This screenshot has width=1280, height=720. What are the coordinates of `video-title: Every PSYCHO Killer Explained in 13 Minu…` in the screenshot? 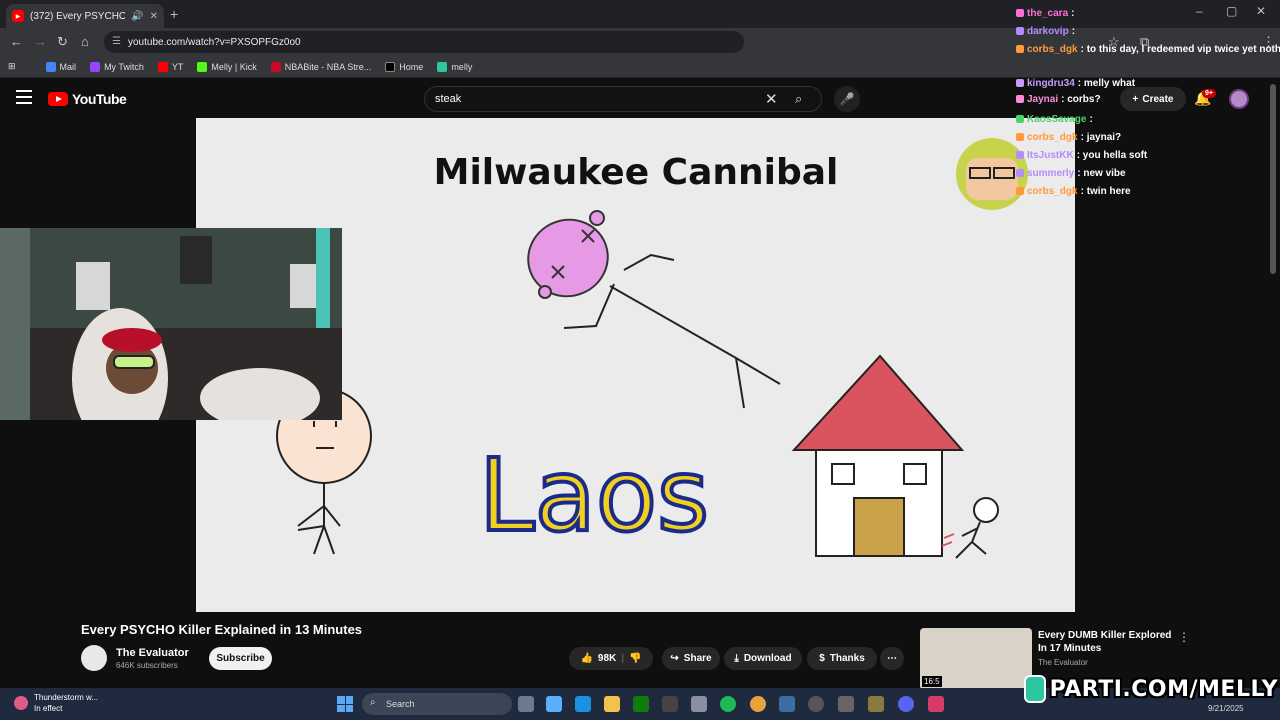 It's located at (222, 629).